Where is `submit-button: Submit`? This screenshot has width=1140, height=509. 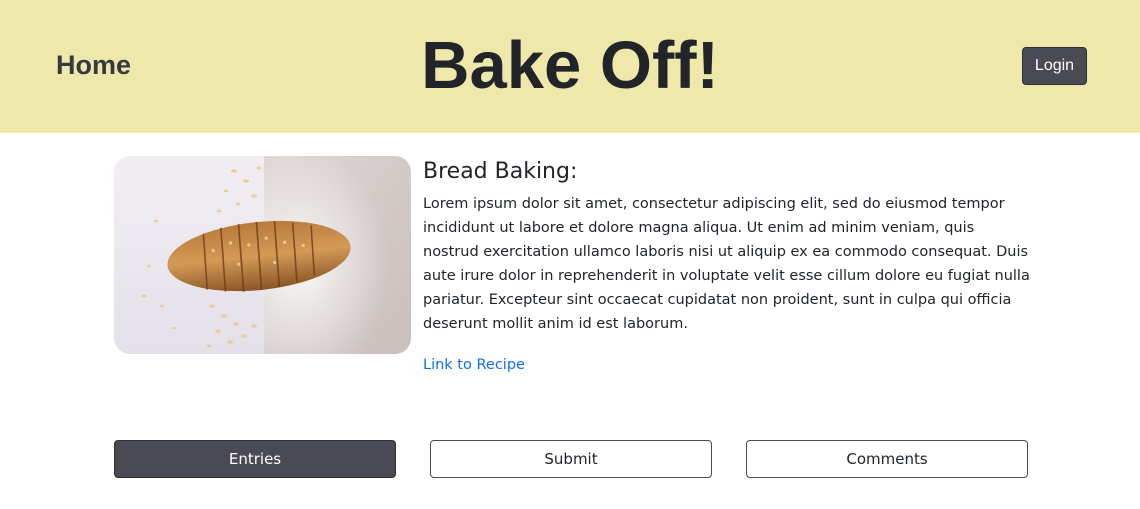 submit-button: Submit is located at coordinates (571, 459).